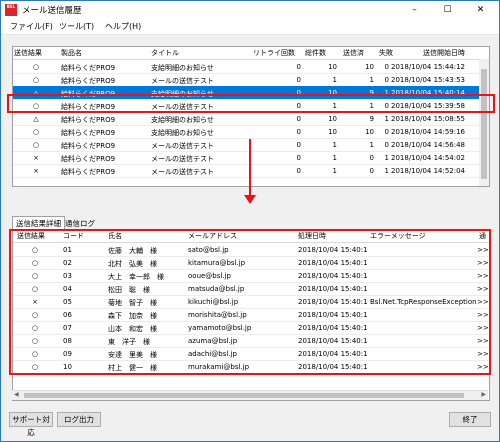 The height and width of the screenshot is (442, 500). What do you see at coordinates (353, 53) in the screenshot?
I see `col-header-sent: 送信済` at bounding box center [353, 53].